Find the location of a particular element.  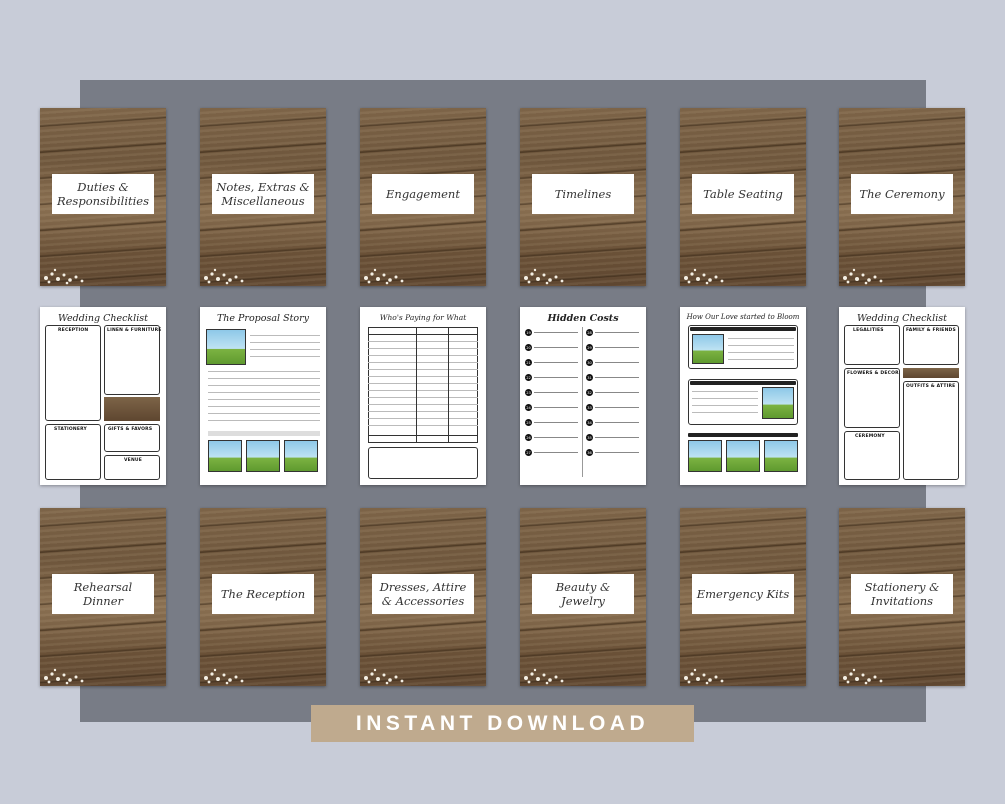

cover-title: Notes, Extras & Miscellaneous is located at coordinates (263, 194).